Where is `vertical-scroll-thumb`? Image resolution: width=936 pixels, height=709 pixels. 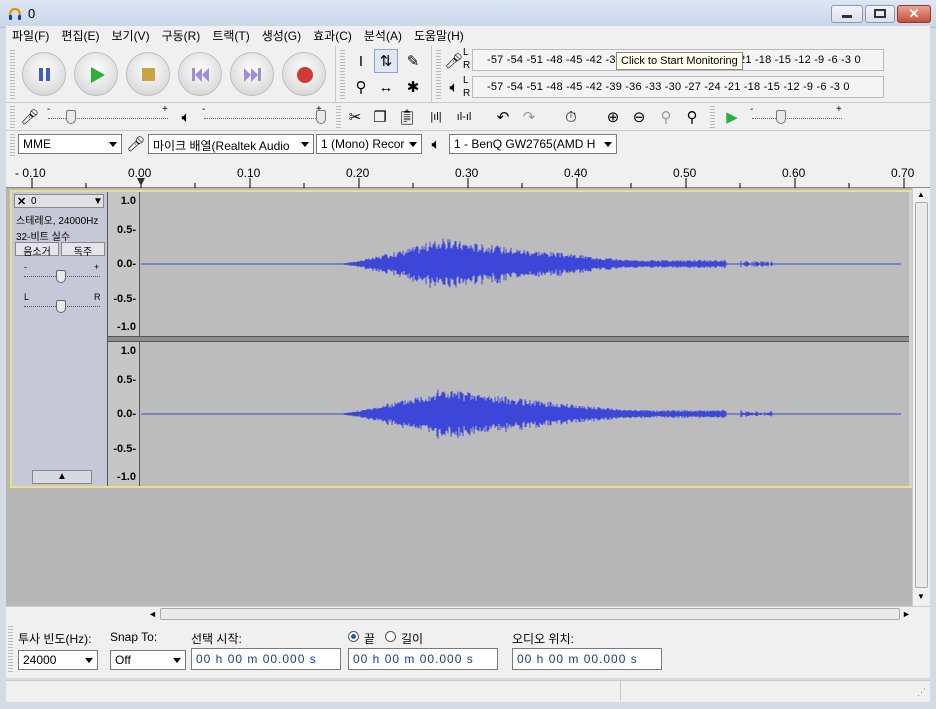 vertical-scroll-thumb is located at coordinates (921, 395).